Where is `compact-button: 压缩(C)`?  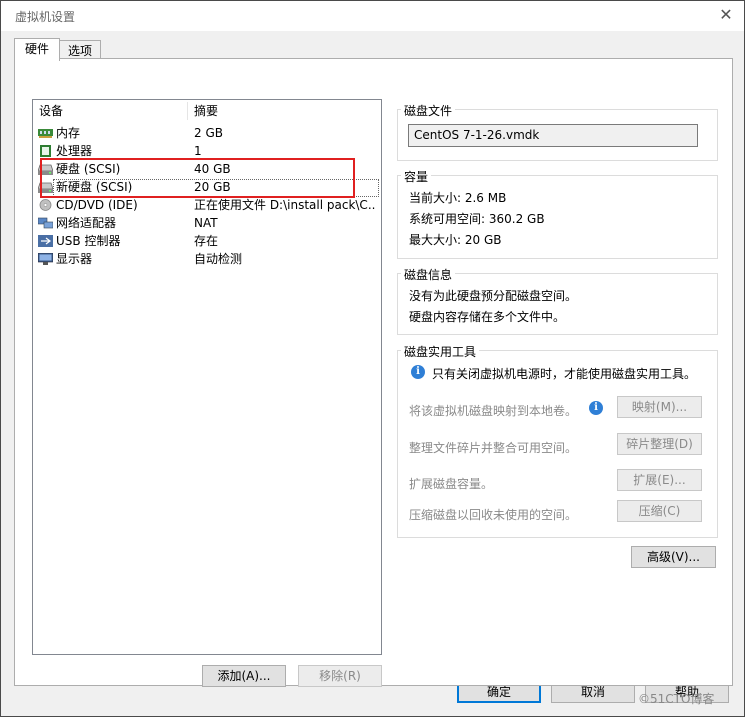
compact-button: 压缩(C) is located at coordinates (659, 511).